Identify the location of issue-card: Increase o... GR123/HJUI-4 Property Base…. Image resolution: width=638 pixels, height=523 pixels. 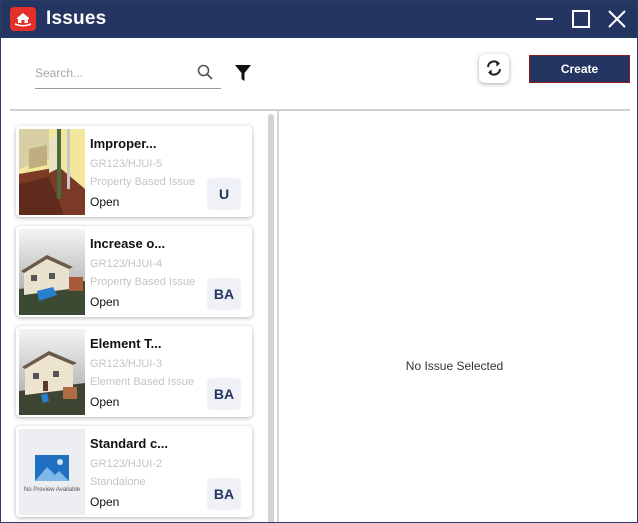
(134, 271).